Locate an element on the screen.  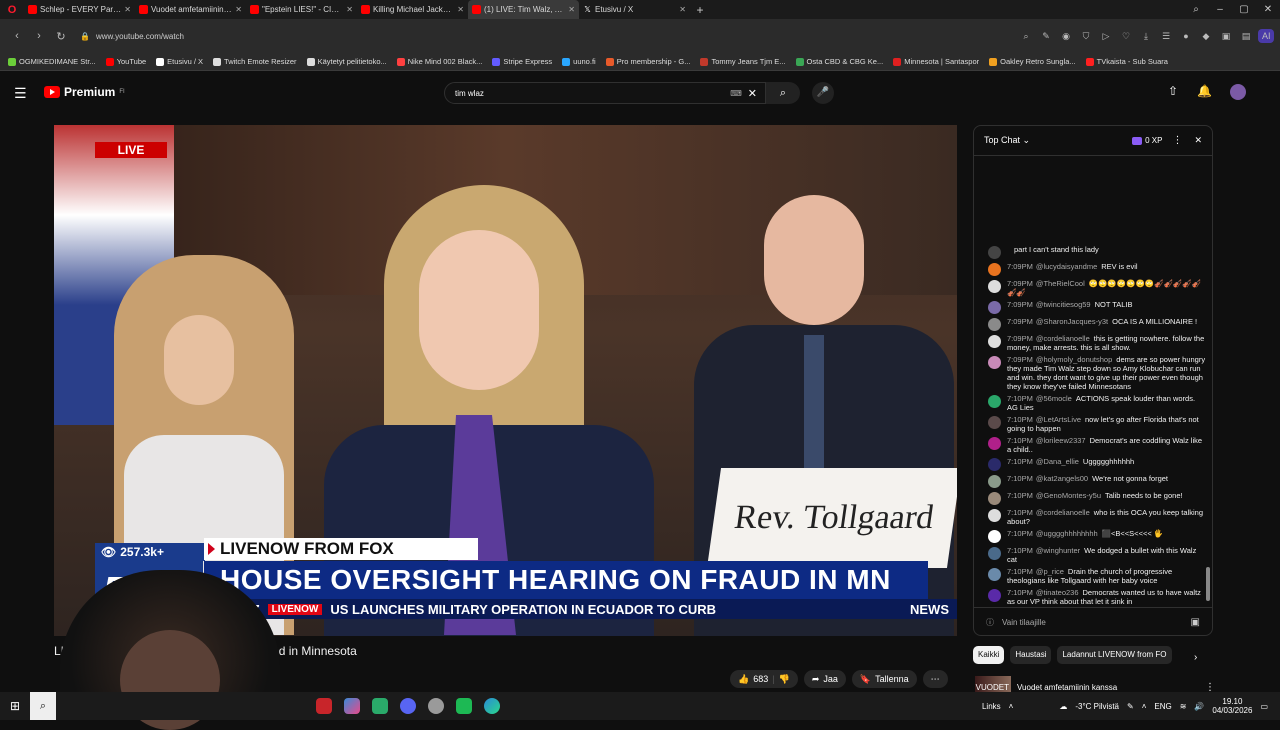
shield-icon: ⛉ is located at coordinates (1086, 36).